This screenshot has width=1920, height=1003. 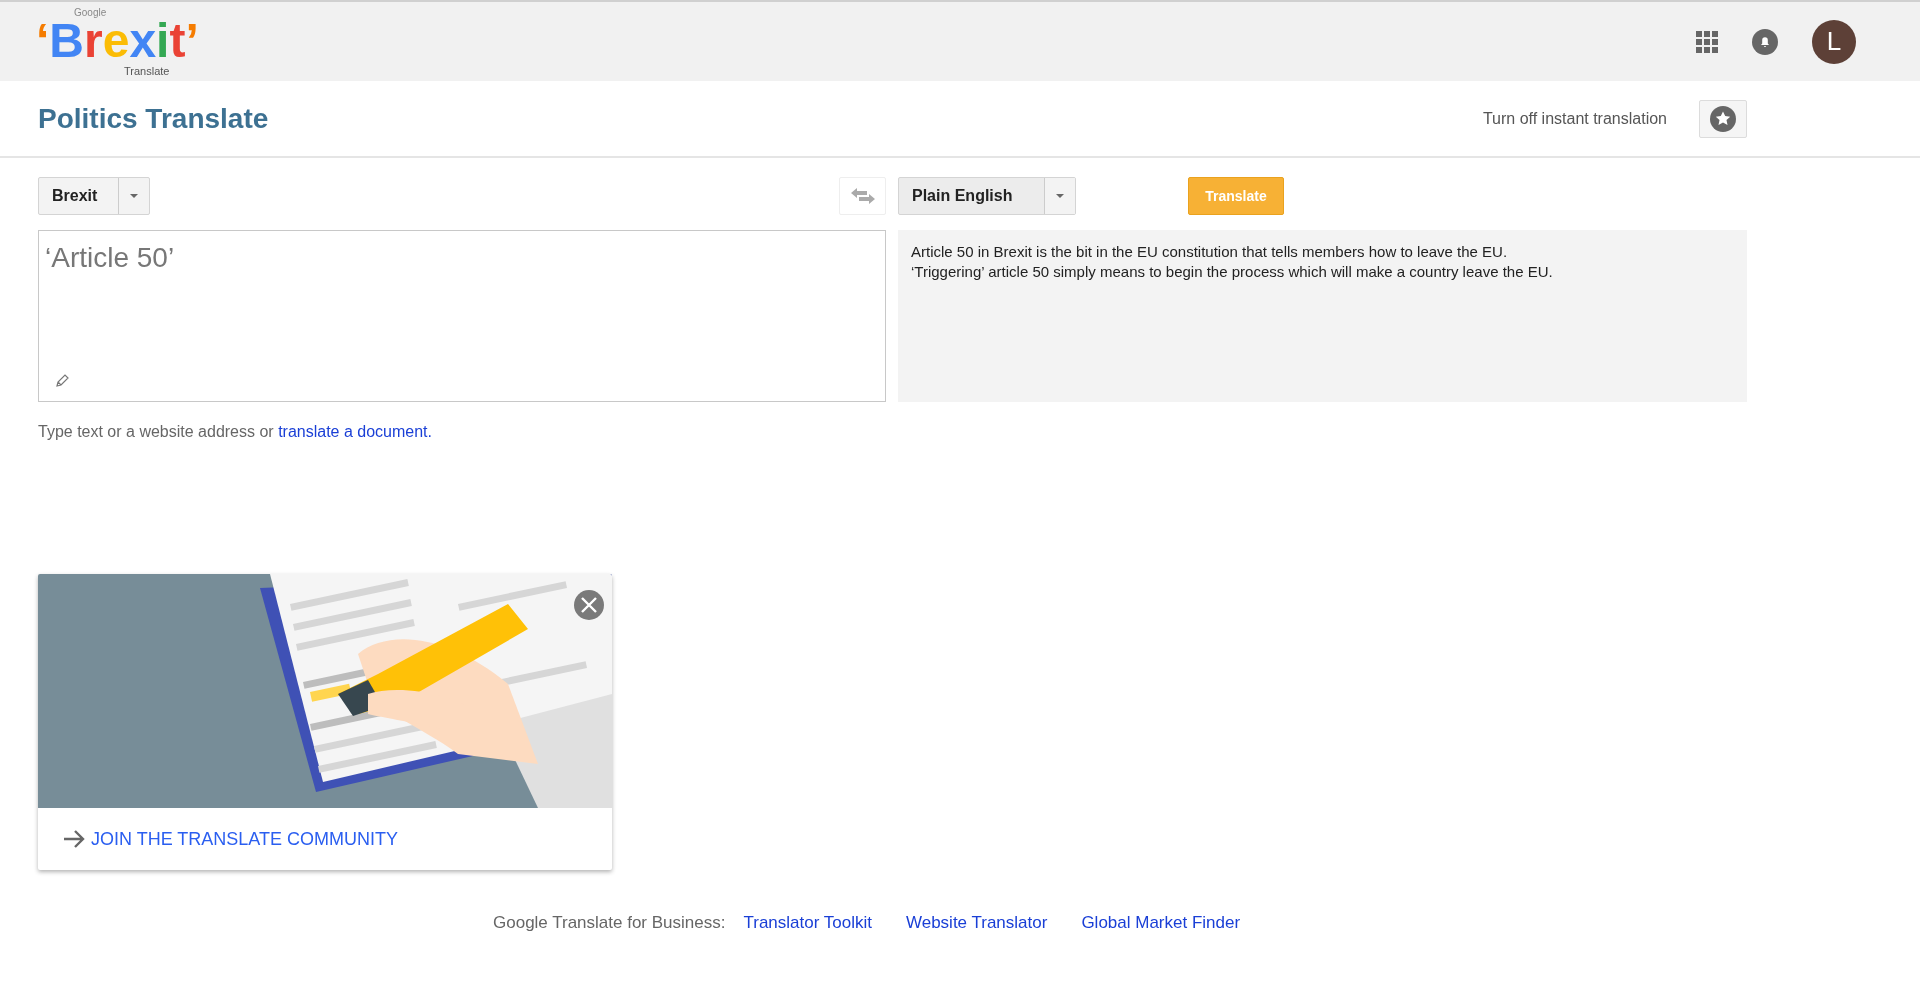 What do you see at coordinates (589, 605) in the screenshot?
I see `close-icon` at bounding box center [589, 605].